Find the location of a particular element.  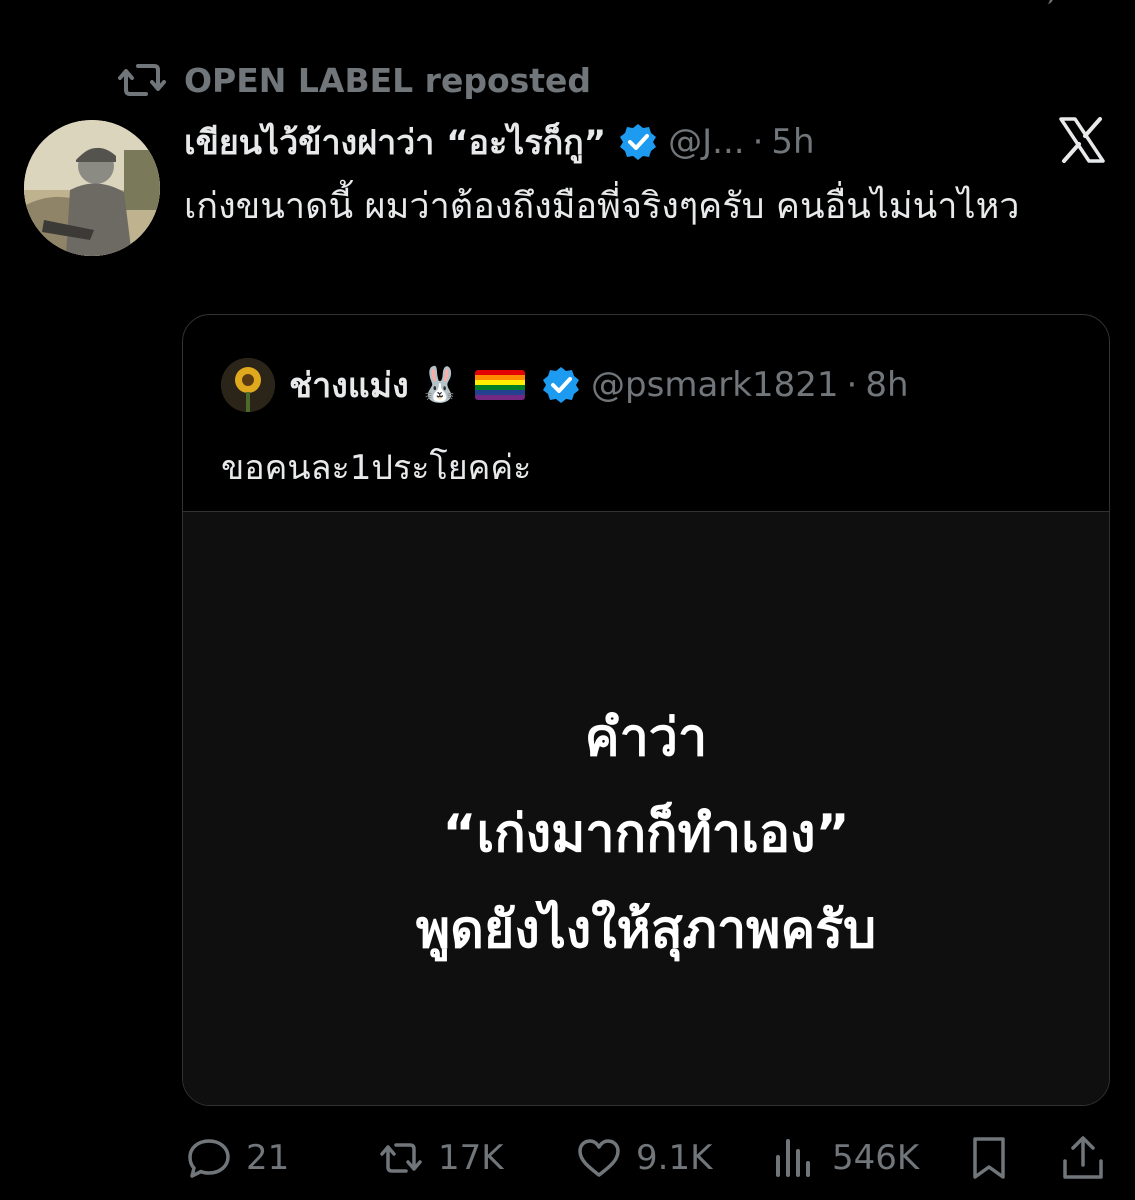

quoted-author-avatar is located at coordinates (248, 385).